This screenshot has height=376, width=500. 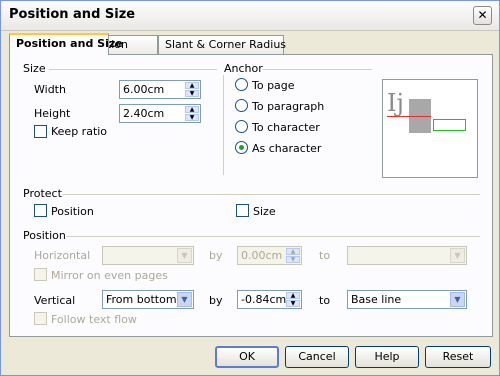 I want to click on mirror-checkbox, so click(x=40, y=274).